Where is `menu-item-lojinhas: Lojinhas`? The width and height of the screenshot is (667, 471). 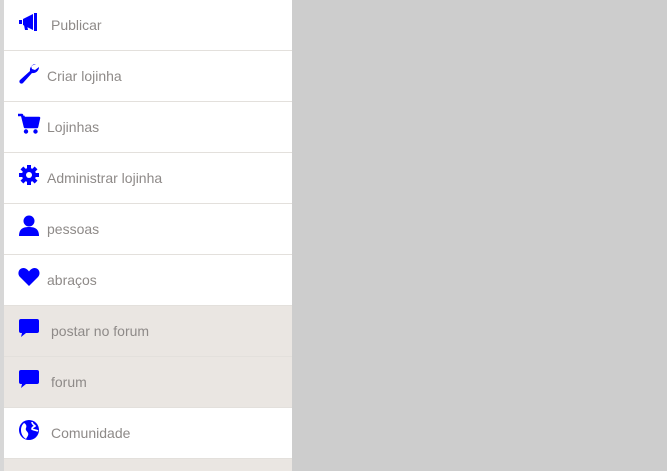
menu-item-lojinhas: Lojinhas is located at coordinates (148, 127).